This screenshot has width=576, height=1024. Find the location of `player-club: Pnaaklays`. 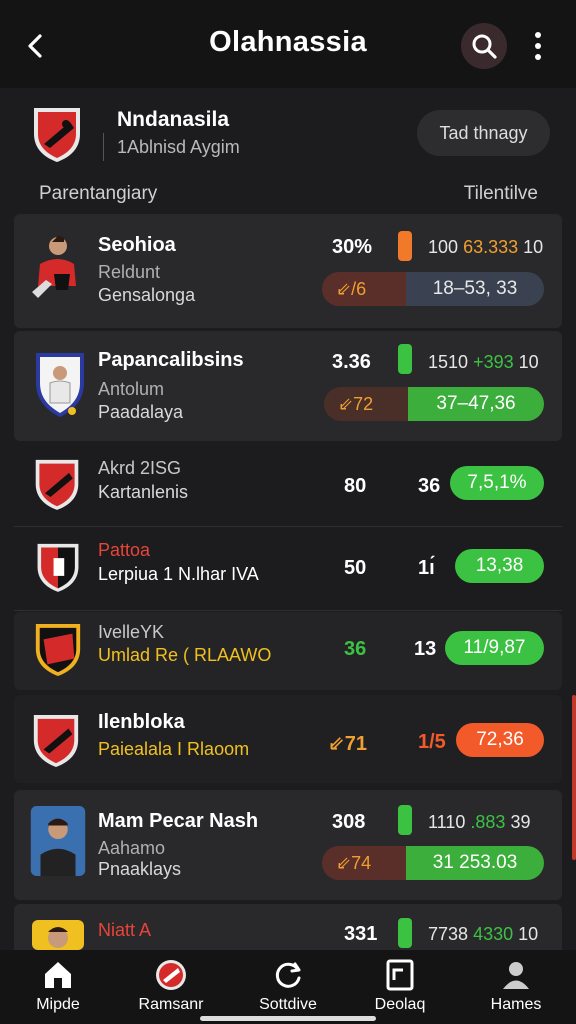

player-club: Pnaaklays is located at coordinates (140, 869).